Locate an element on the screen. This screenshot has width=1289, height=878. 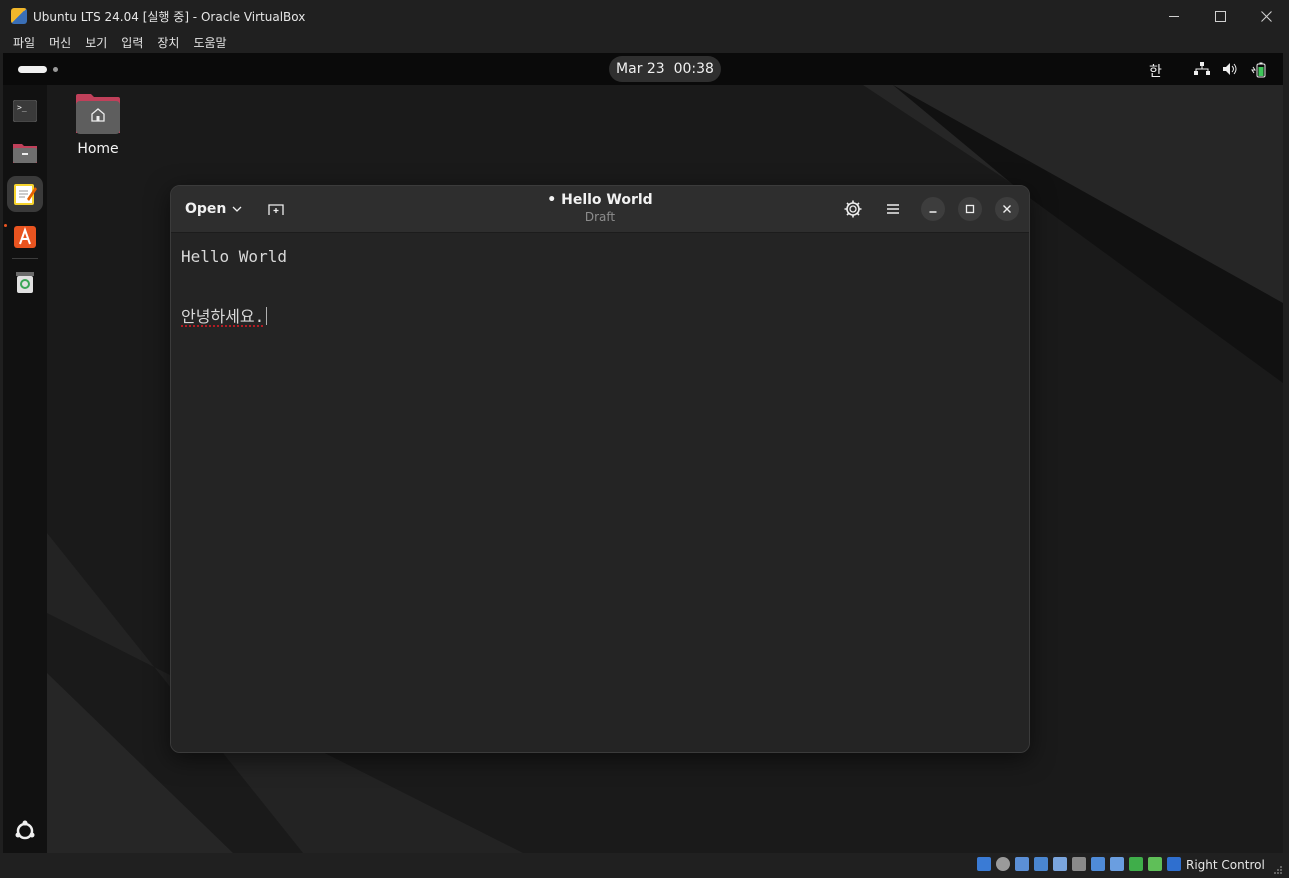
text-editor-launcher is located at coordinates (25, 194).